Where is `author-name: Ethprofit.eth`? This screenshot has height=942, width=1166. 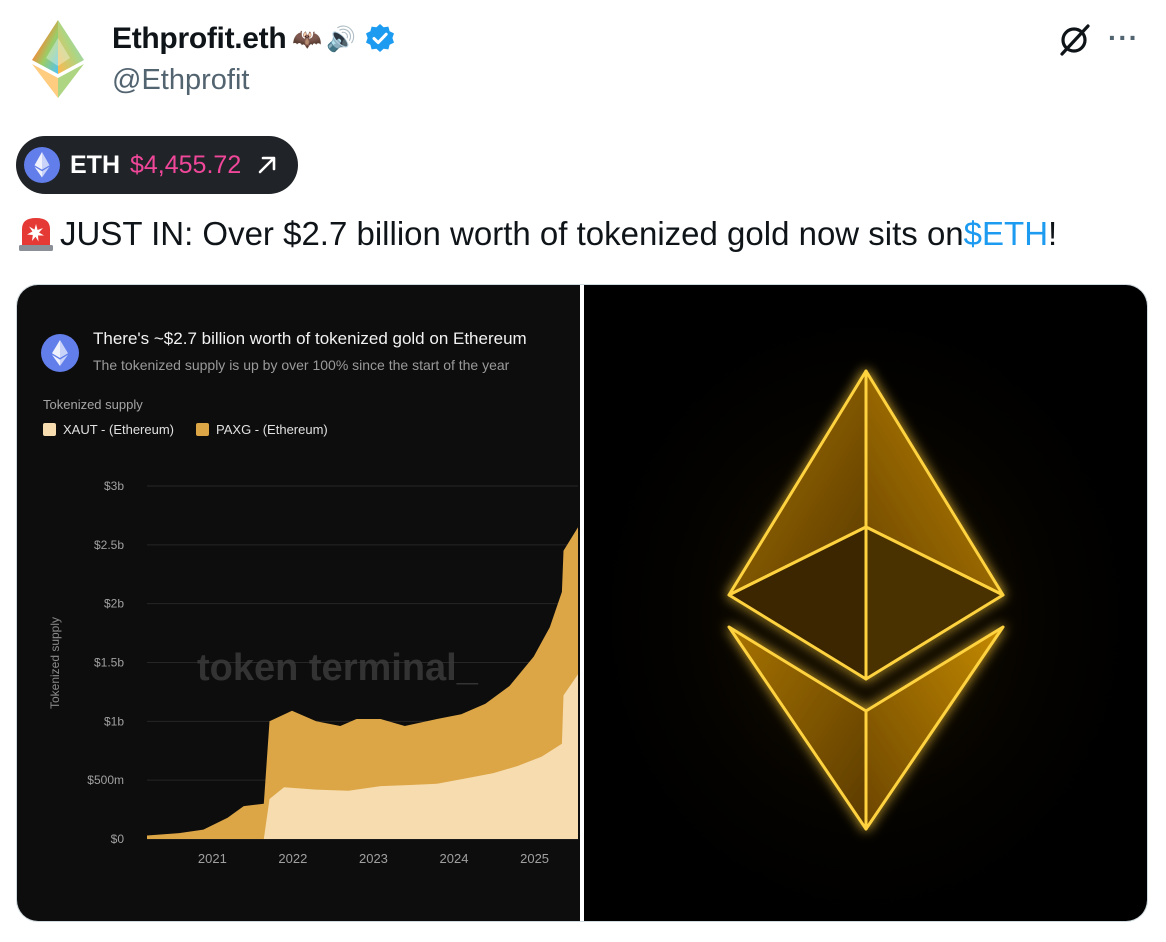
author-name: Ethprofit.eth is located at coordinates (199, 39).